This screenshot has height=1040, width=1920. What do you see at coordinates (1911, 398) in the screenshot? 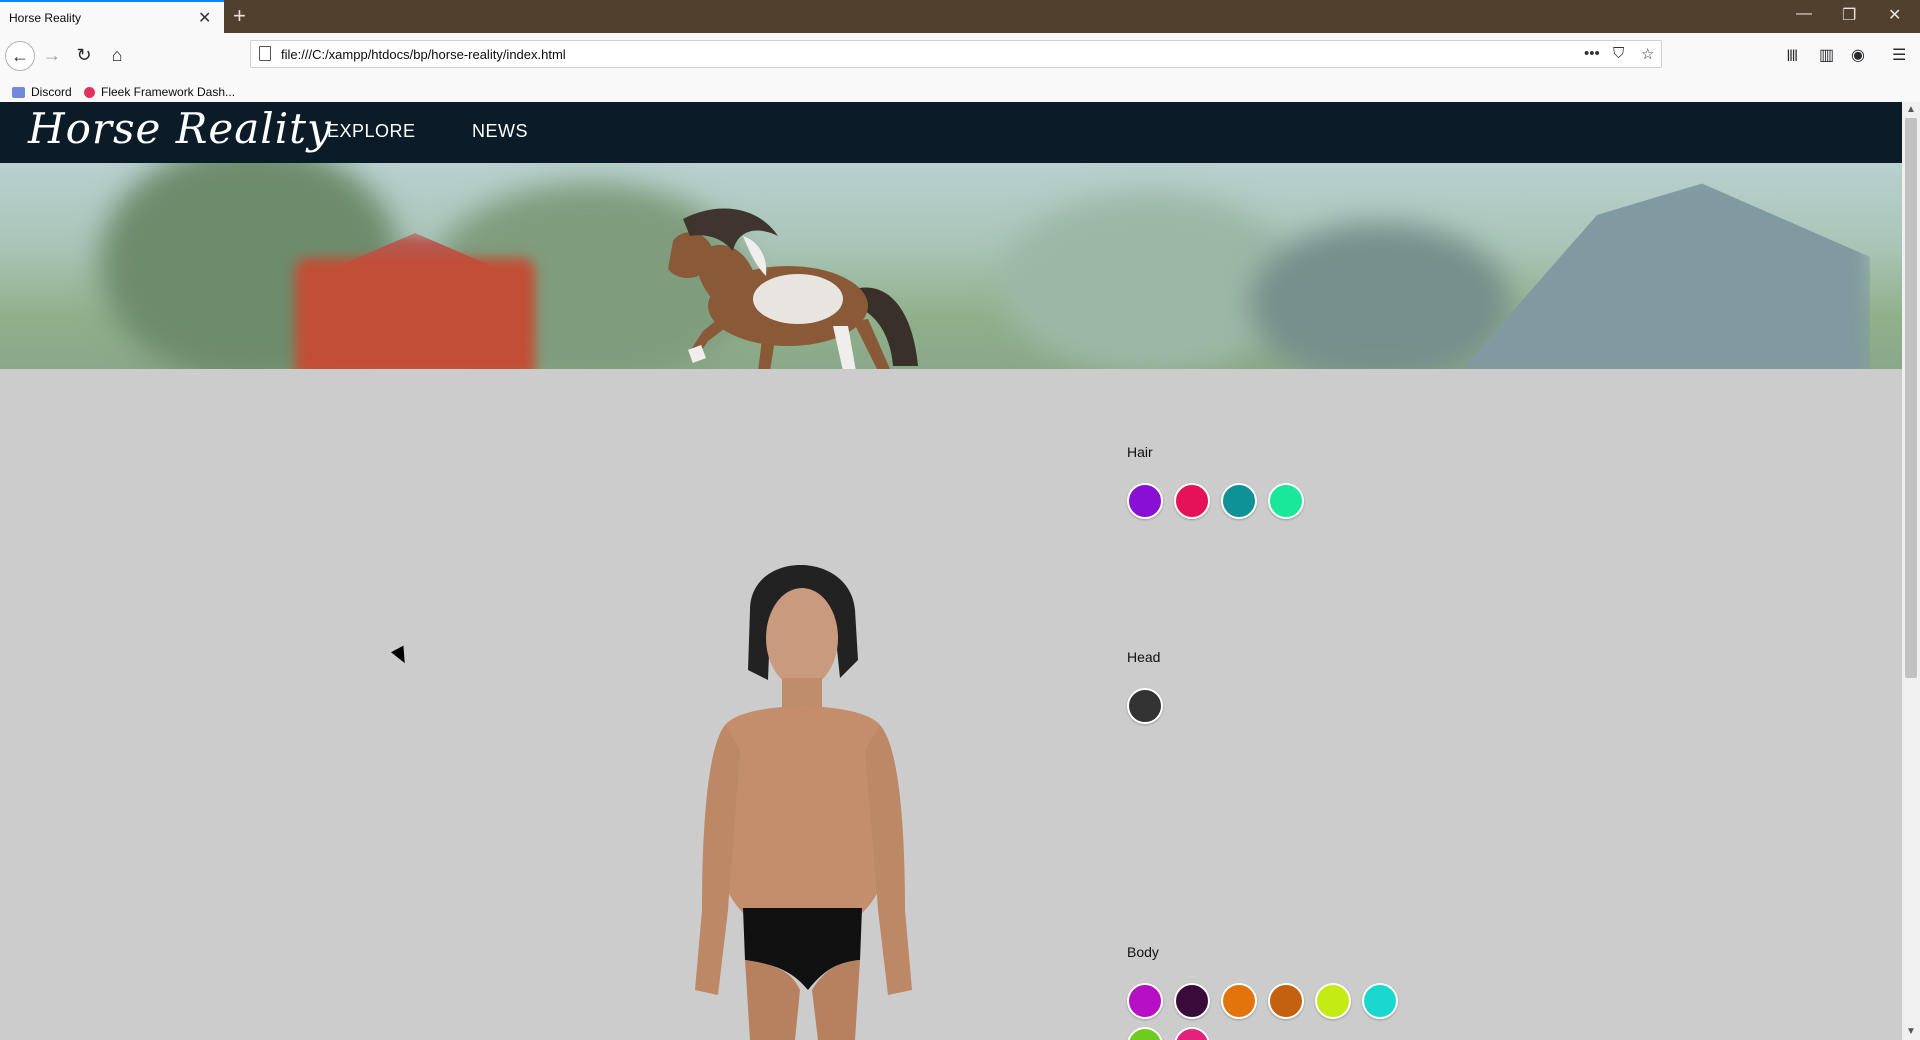
I see `scroll-thumb` at bounding box center [1911, 398].